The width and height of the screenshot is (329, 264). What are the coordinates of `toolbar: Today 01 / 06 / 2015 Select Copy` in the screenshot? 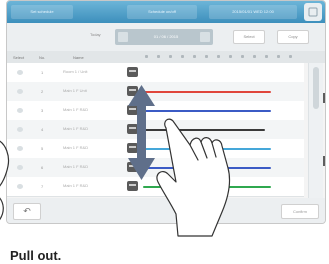 It's located at (166, 37).